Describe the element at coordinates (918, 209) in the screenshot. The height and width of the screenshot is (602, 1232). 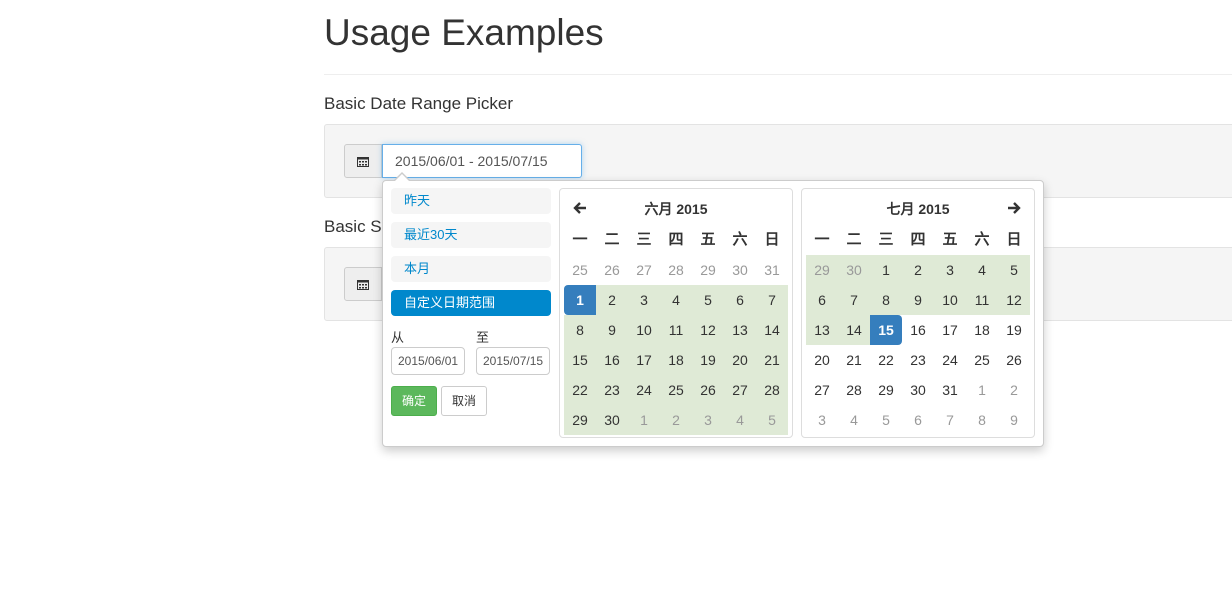
I see `calendar-title: 七月 2015` at that location.